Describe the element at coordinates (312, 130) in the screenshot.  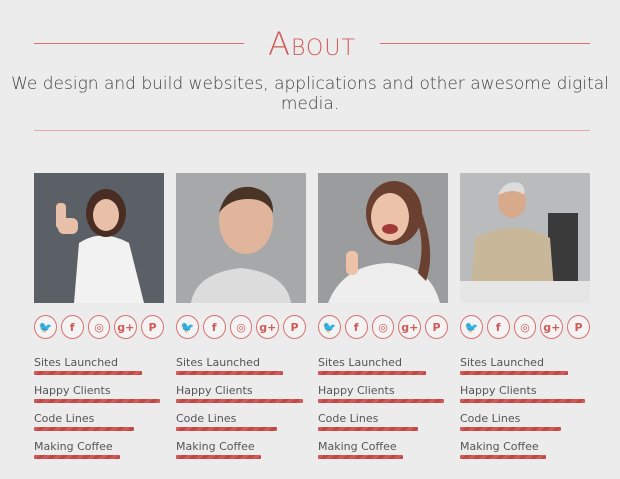
I see `section-divider` at that location.